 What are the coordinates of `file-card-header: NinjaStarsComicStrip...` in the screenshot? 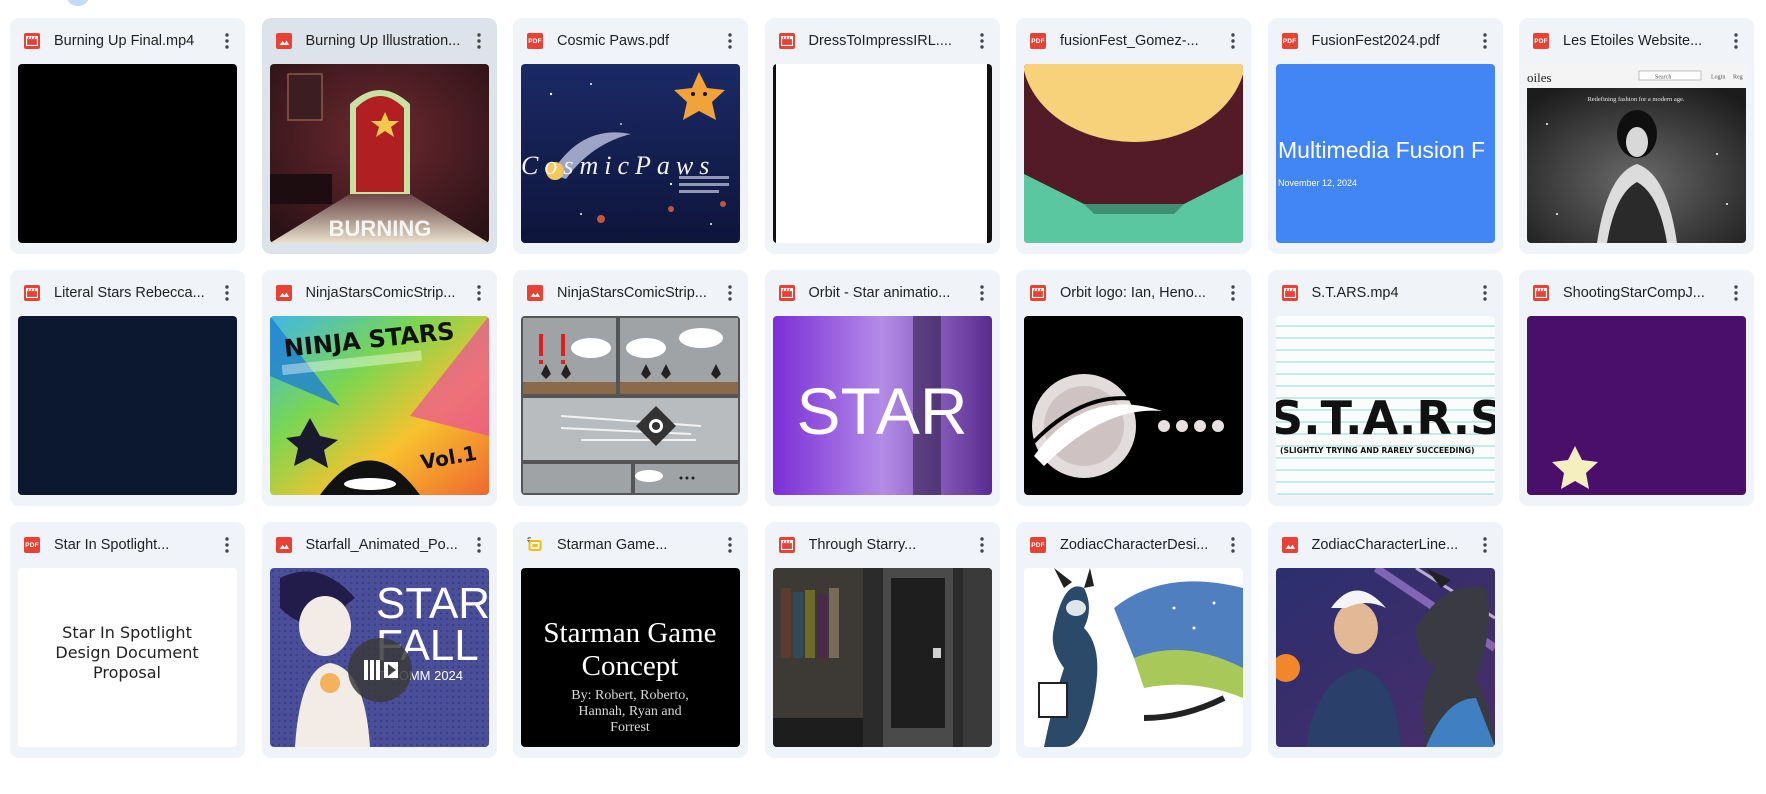 It's located at (379, 293).